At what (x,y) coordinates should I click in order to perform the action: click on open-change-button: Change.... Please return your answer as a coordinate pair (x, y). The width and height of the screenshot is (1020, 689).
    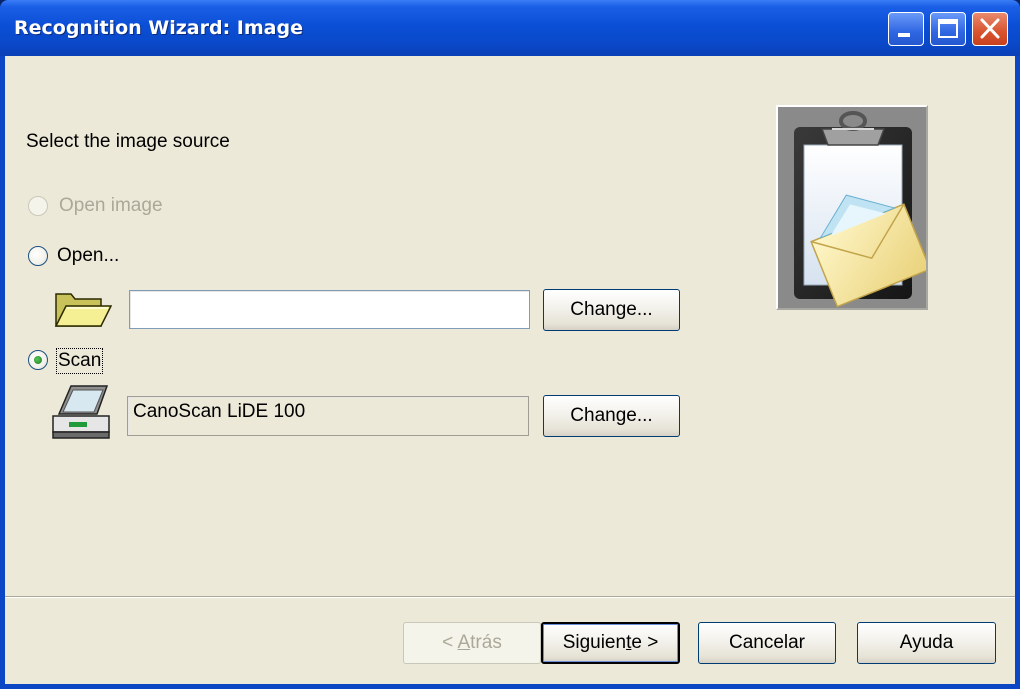
    Looking at the image, I should click on (611, 310).